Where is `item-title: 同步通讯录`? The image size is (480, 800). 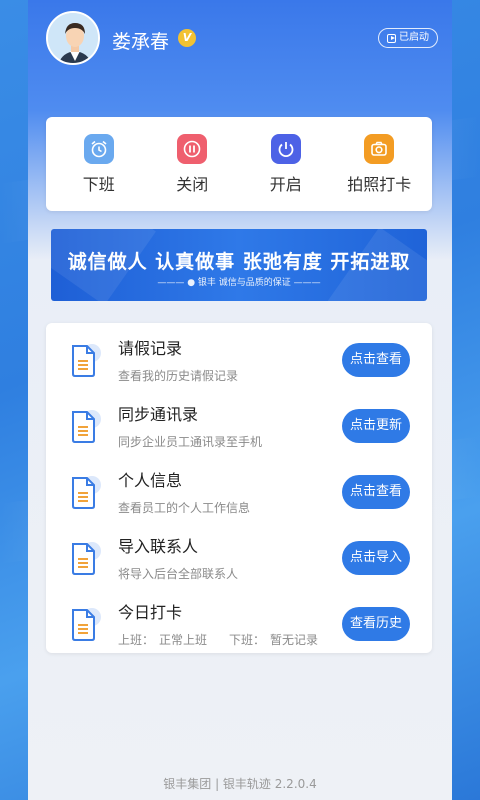
item-title: 同步通讯录 is located at coordinates (158, 414).